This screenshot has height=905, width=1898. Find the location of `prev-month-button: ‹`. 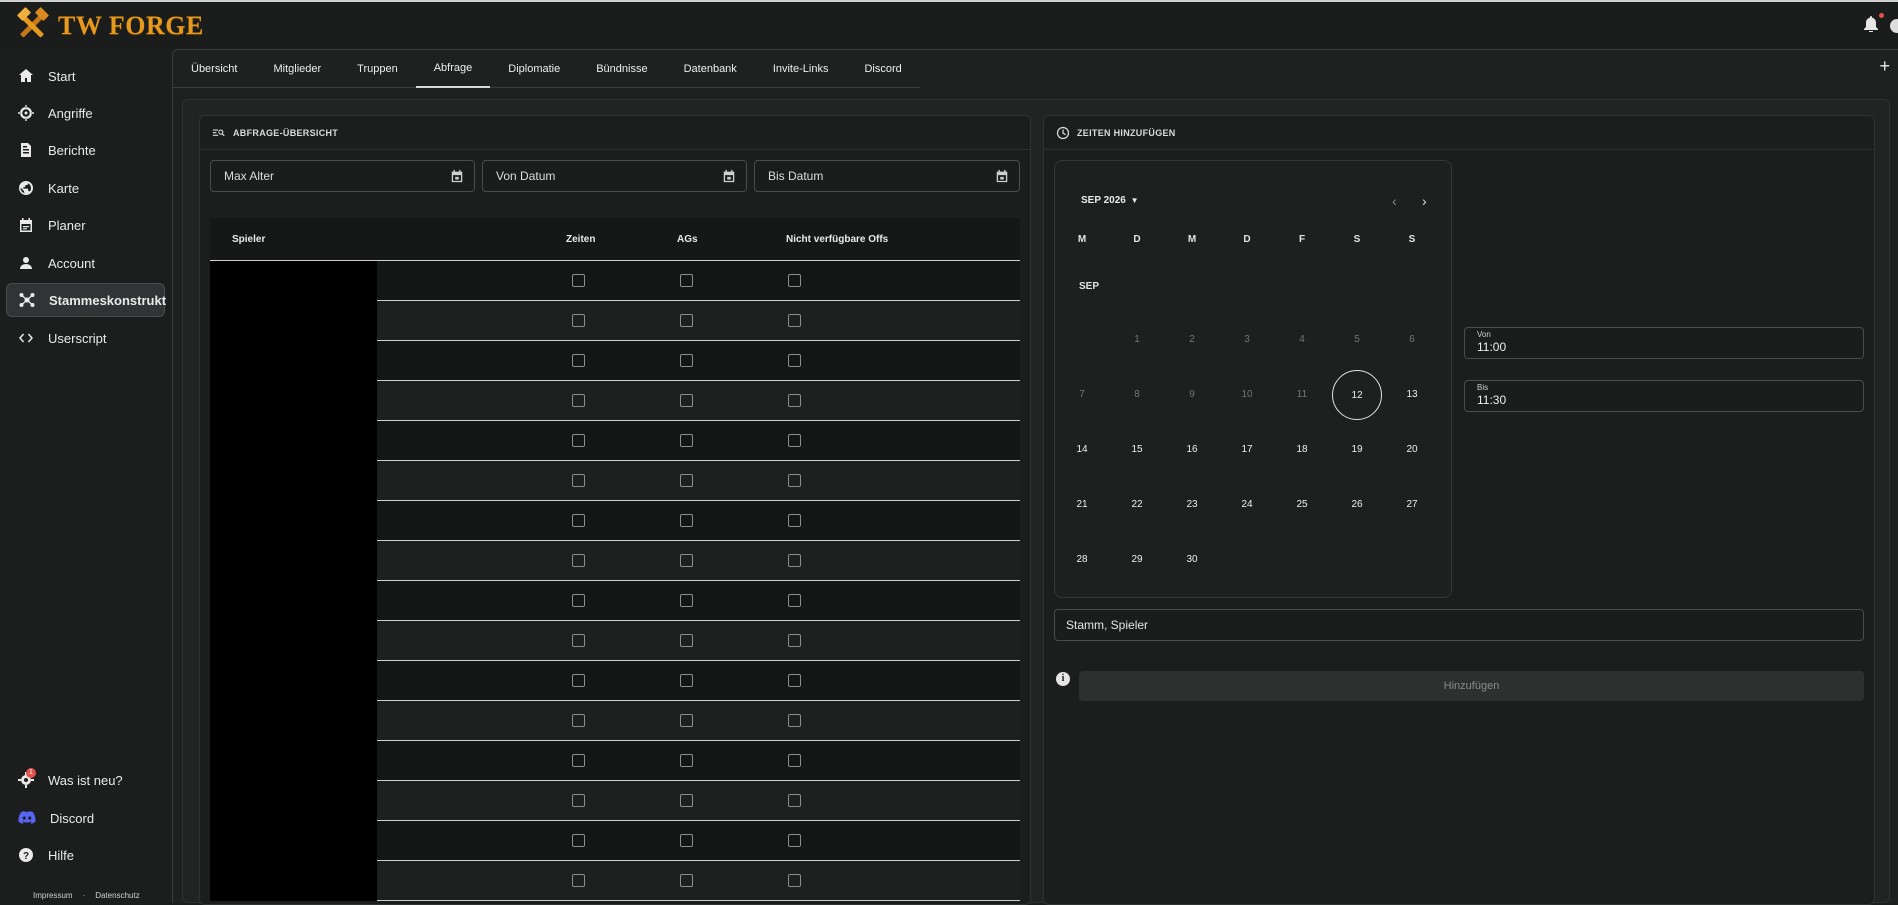

prev-month-button: ‹ is located at coordinates (1394, 201).